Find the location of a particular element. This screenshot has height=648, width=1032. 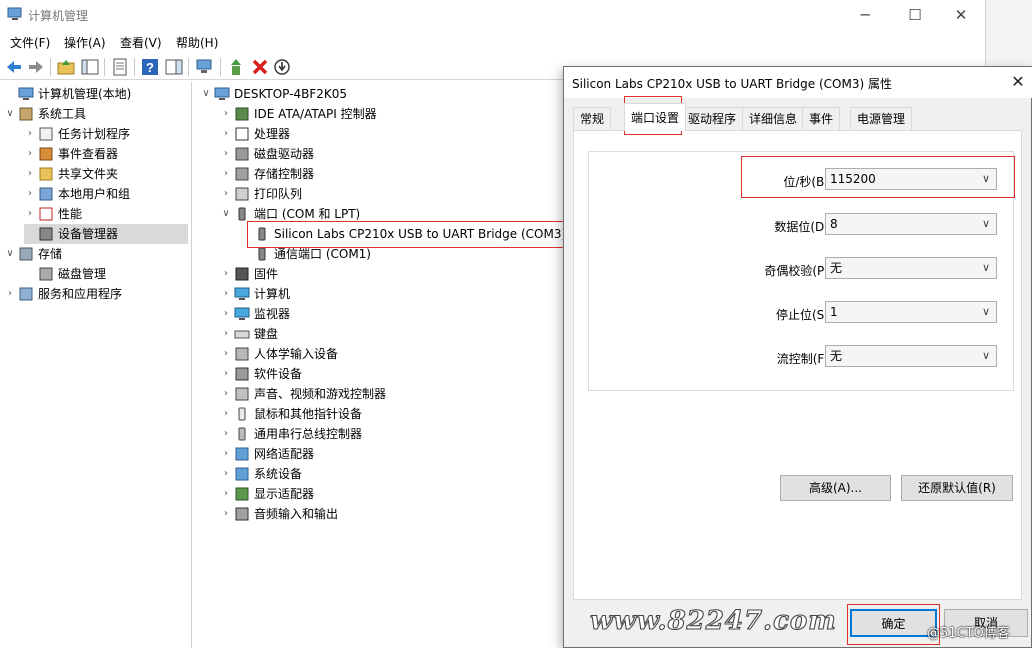

forward-arrow-icon is located at coordinates (36, 67).